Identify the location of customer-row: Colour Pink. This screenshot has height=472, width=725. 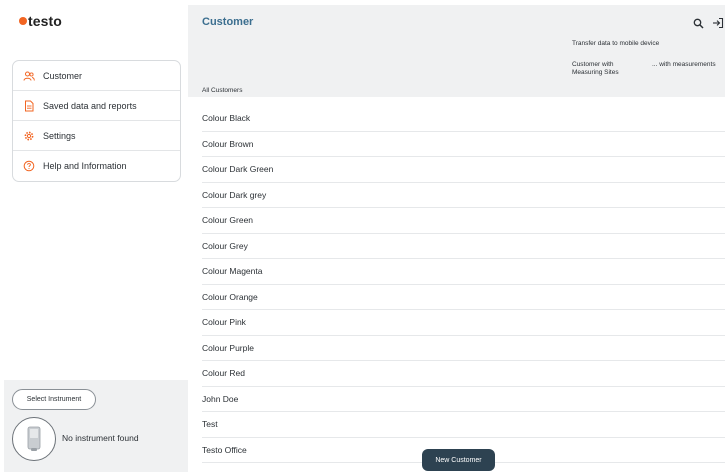
(463, 323).